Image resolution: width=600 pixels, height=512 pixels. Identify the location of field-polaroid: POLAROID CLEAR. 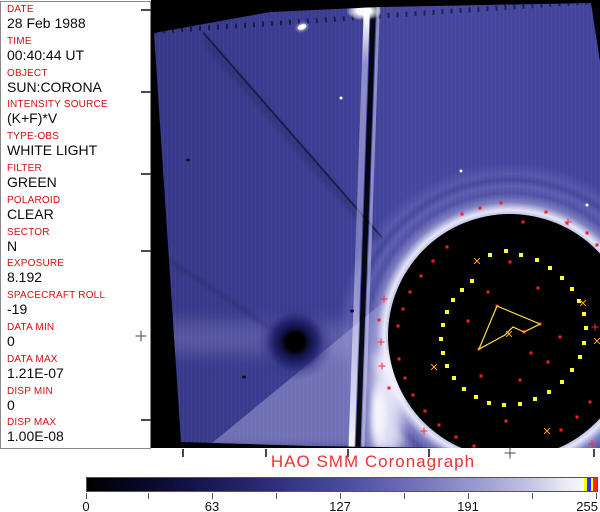
(77, 209).